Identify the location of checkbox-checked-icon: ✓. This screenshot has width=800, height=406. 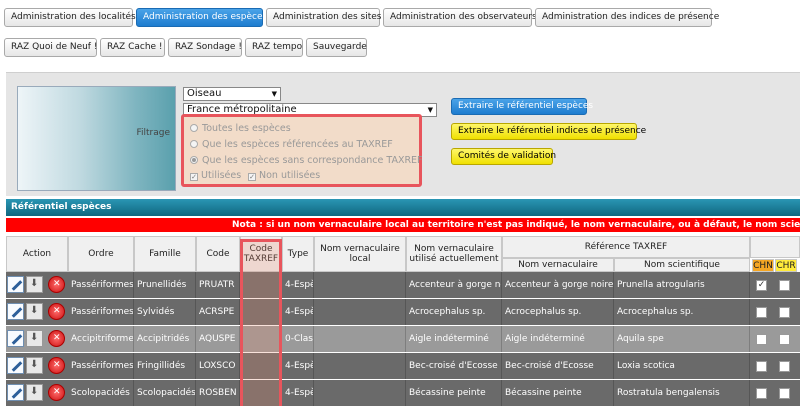
(252, 177).